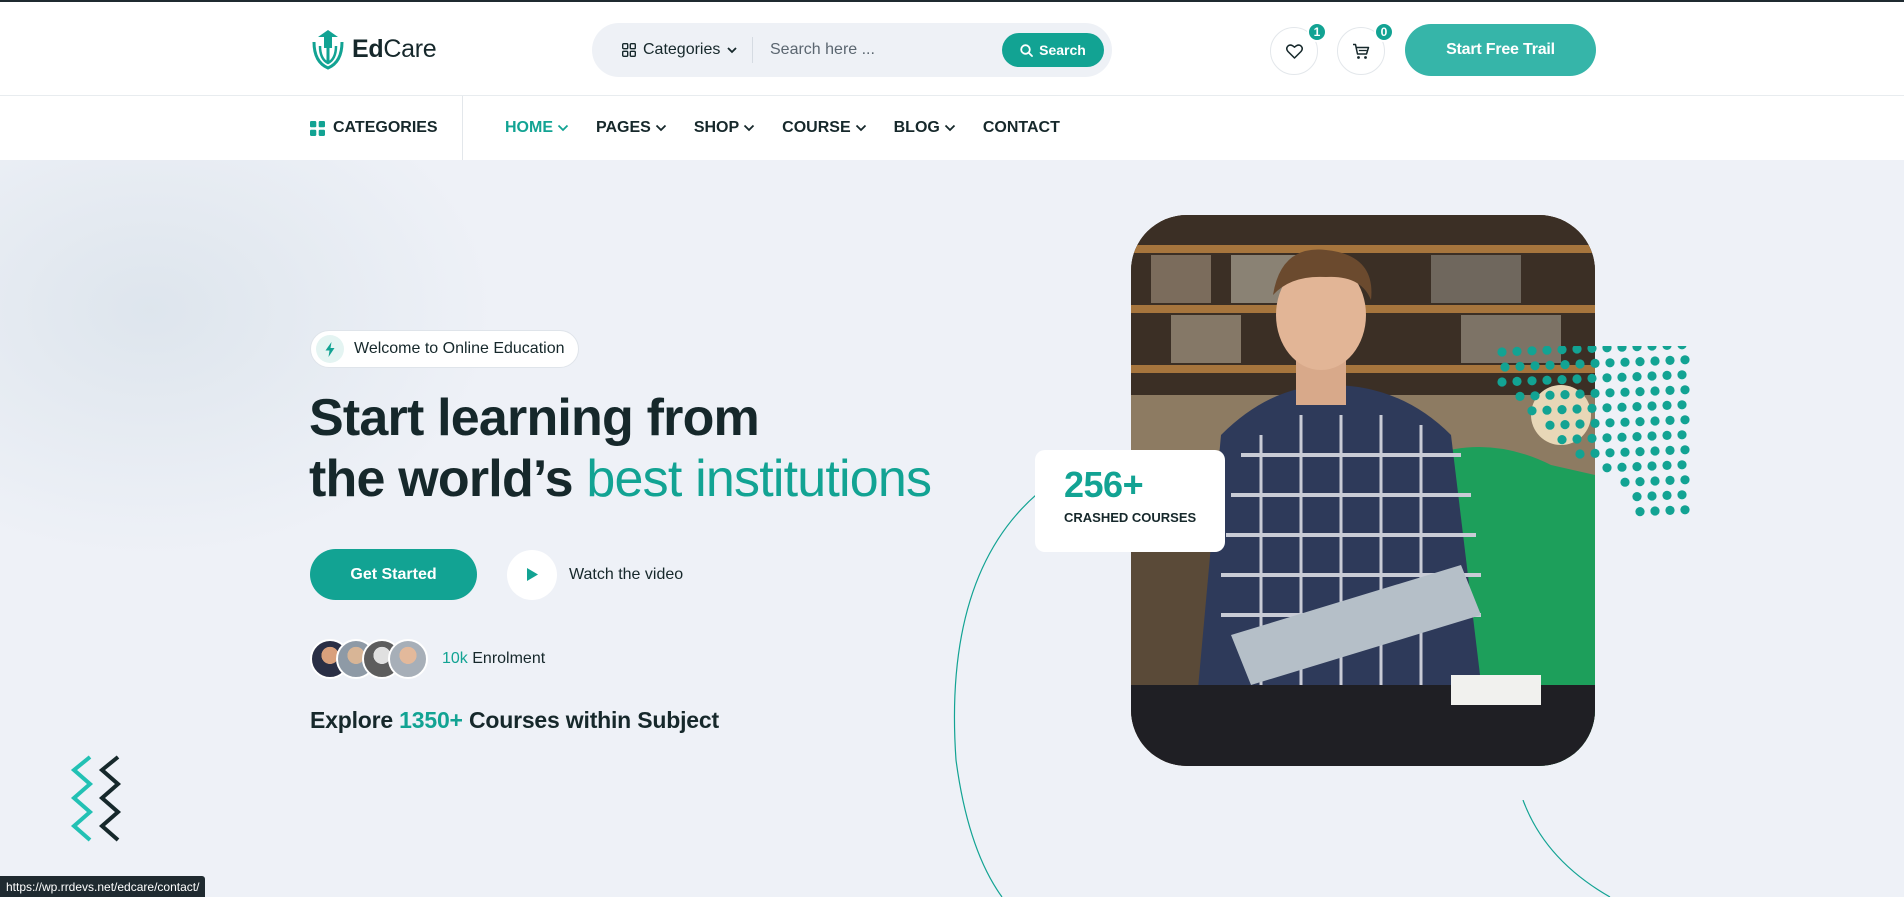 Image resolution: width=1904 pixels, height=897 pixels. Describe the element at coordinates (1027, 50) in the screenshot. I see `search-icon` at that location.